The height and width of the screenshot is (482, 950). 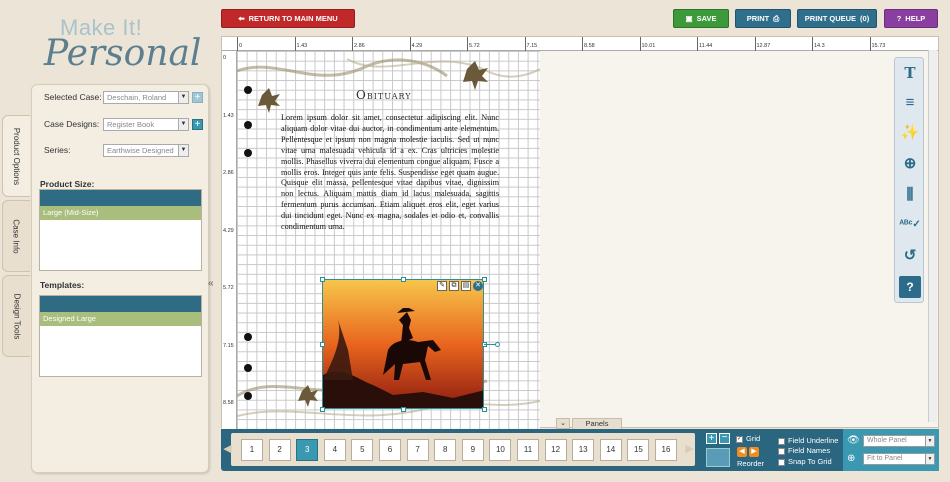 What do you see at coordinates (442, 286) in the screenshot?
I see `pencil-icon: ✎` at bounding box center [442, 286].